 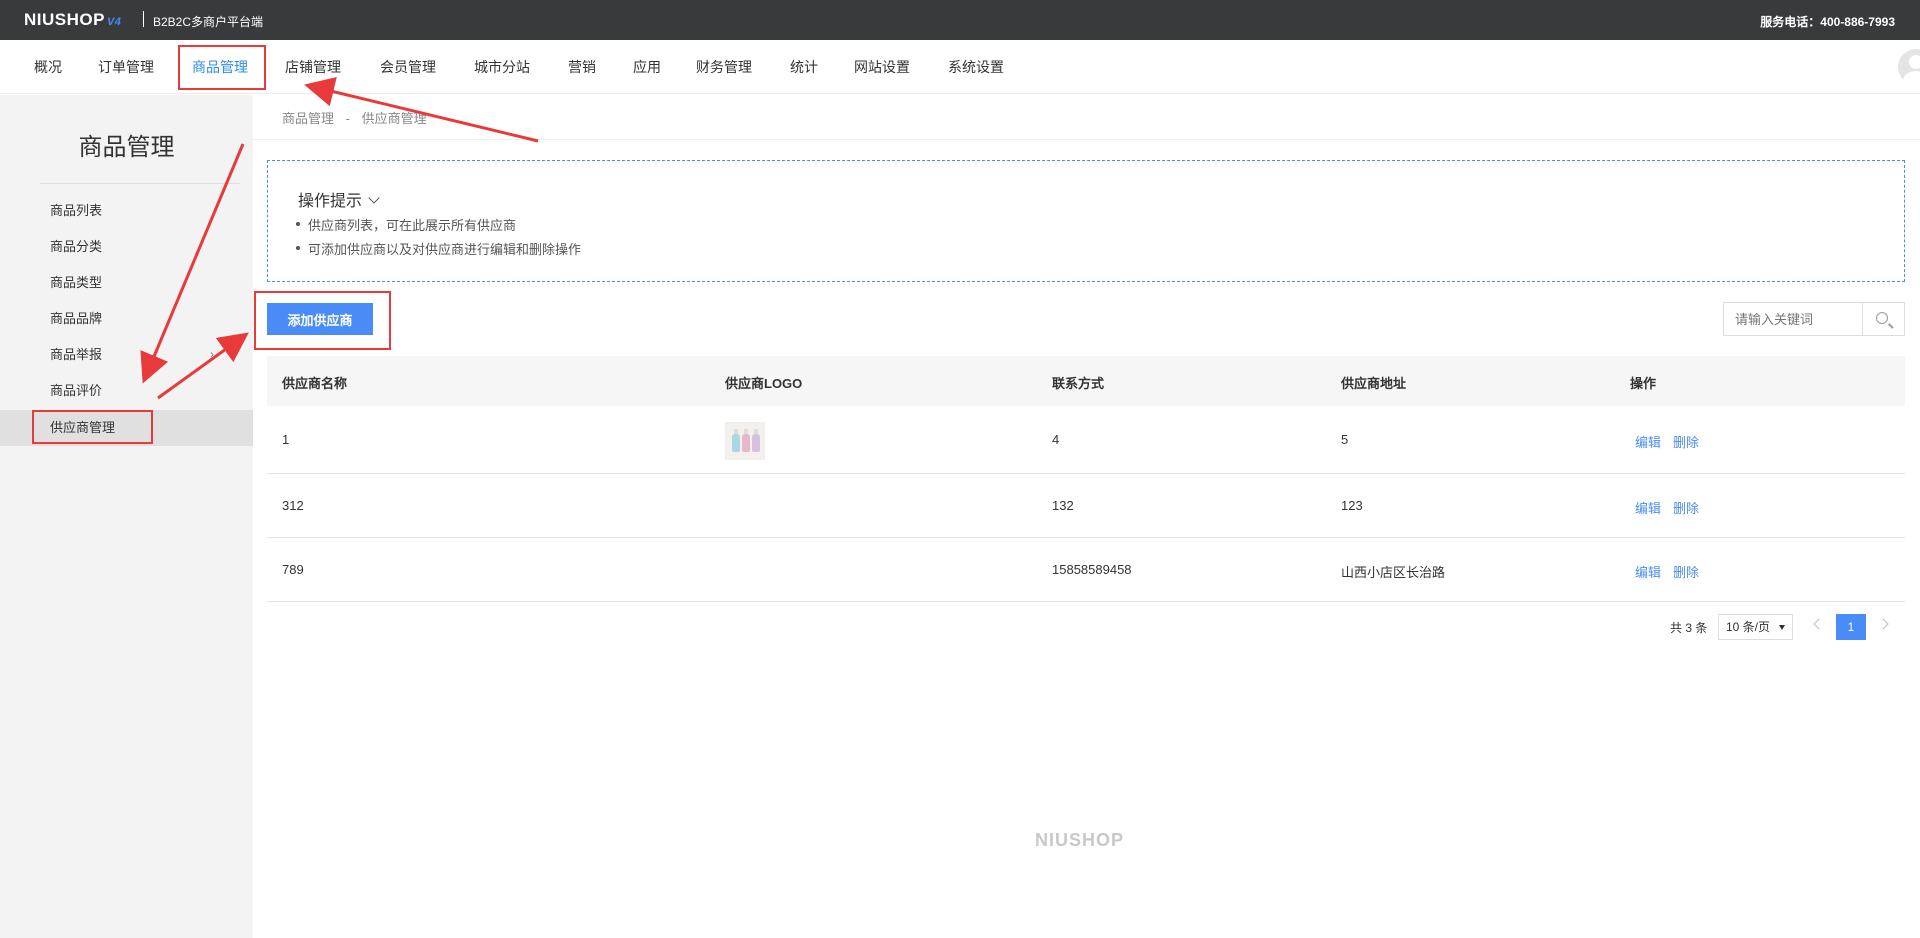 I want to click on nav-item-marketing: 营销, so click(x=582, y=67).